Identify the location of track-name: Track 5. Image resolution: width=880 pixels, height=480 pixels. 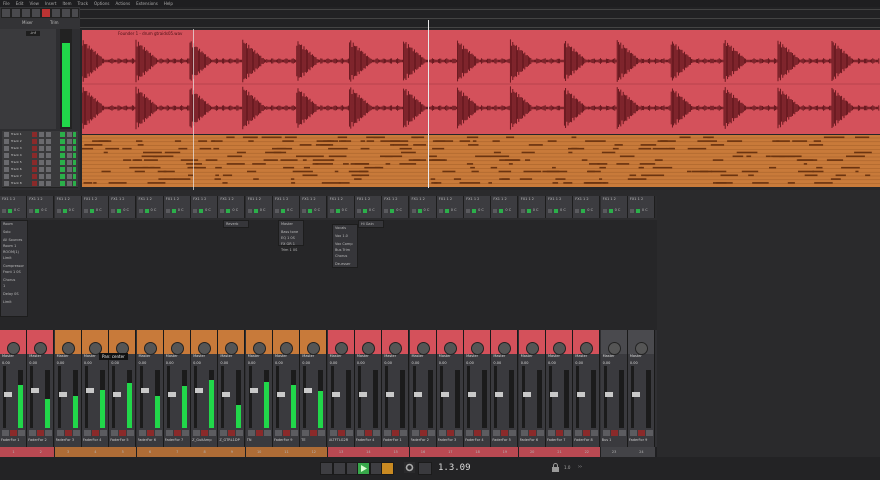
(16, 162).